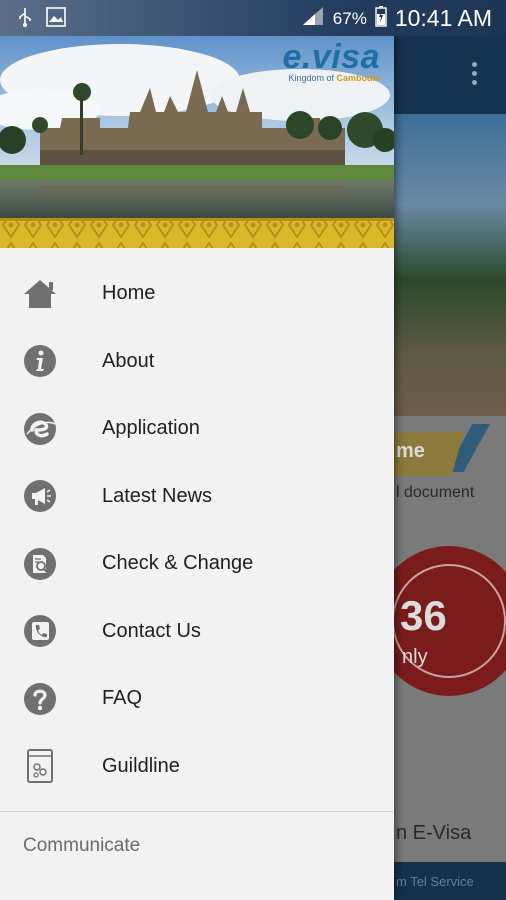 Image resolution: width=506 pixels, height=900 pixels. Describe the element at coordinates (313, 18) in the screenshot. I see `signal-icon` at that location.